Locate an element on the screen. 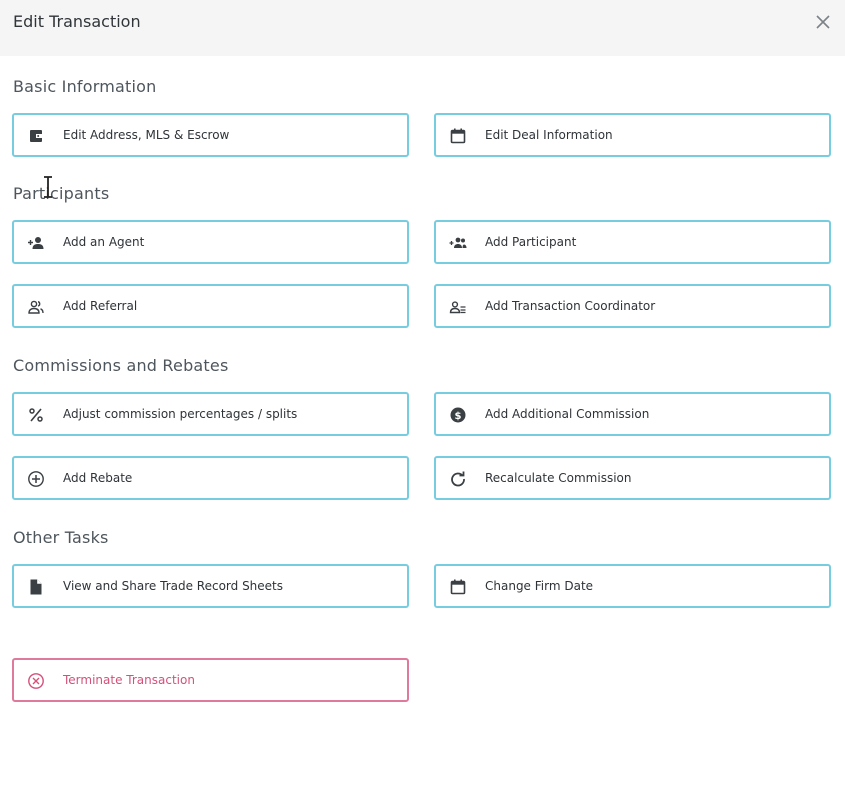 The height and width of the screenshot is (792, 845). recalculate-commission-button: Recalculate Commission is located at coordinates (632, 478).